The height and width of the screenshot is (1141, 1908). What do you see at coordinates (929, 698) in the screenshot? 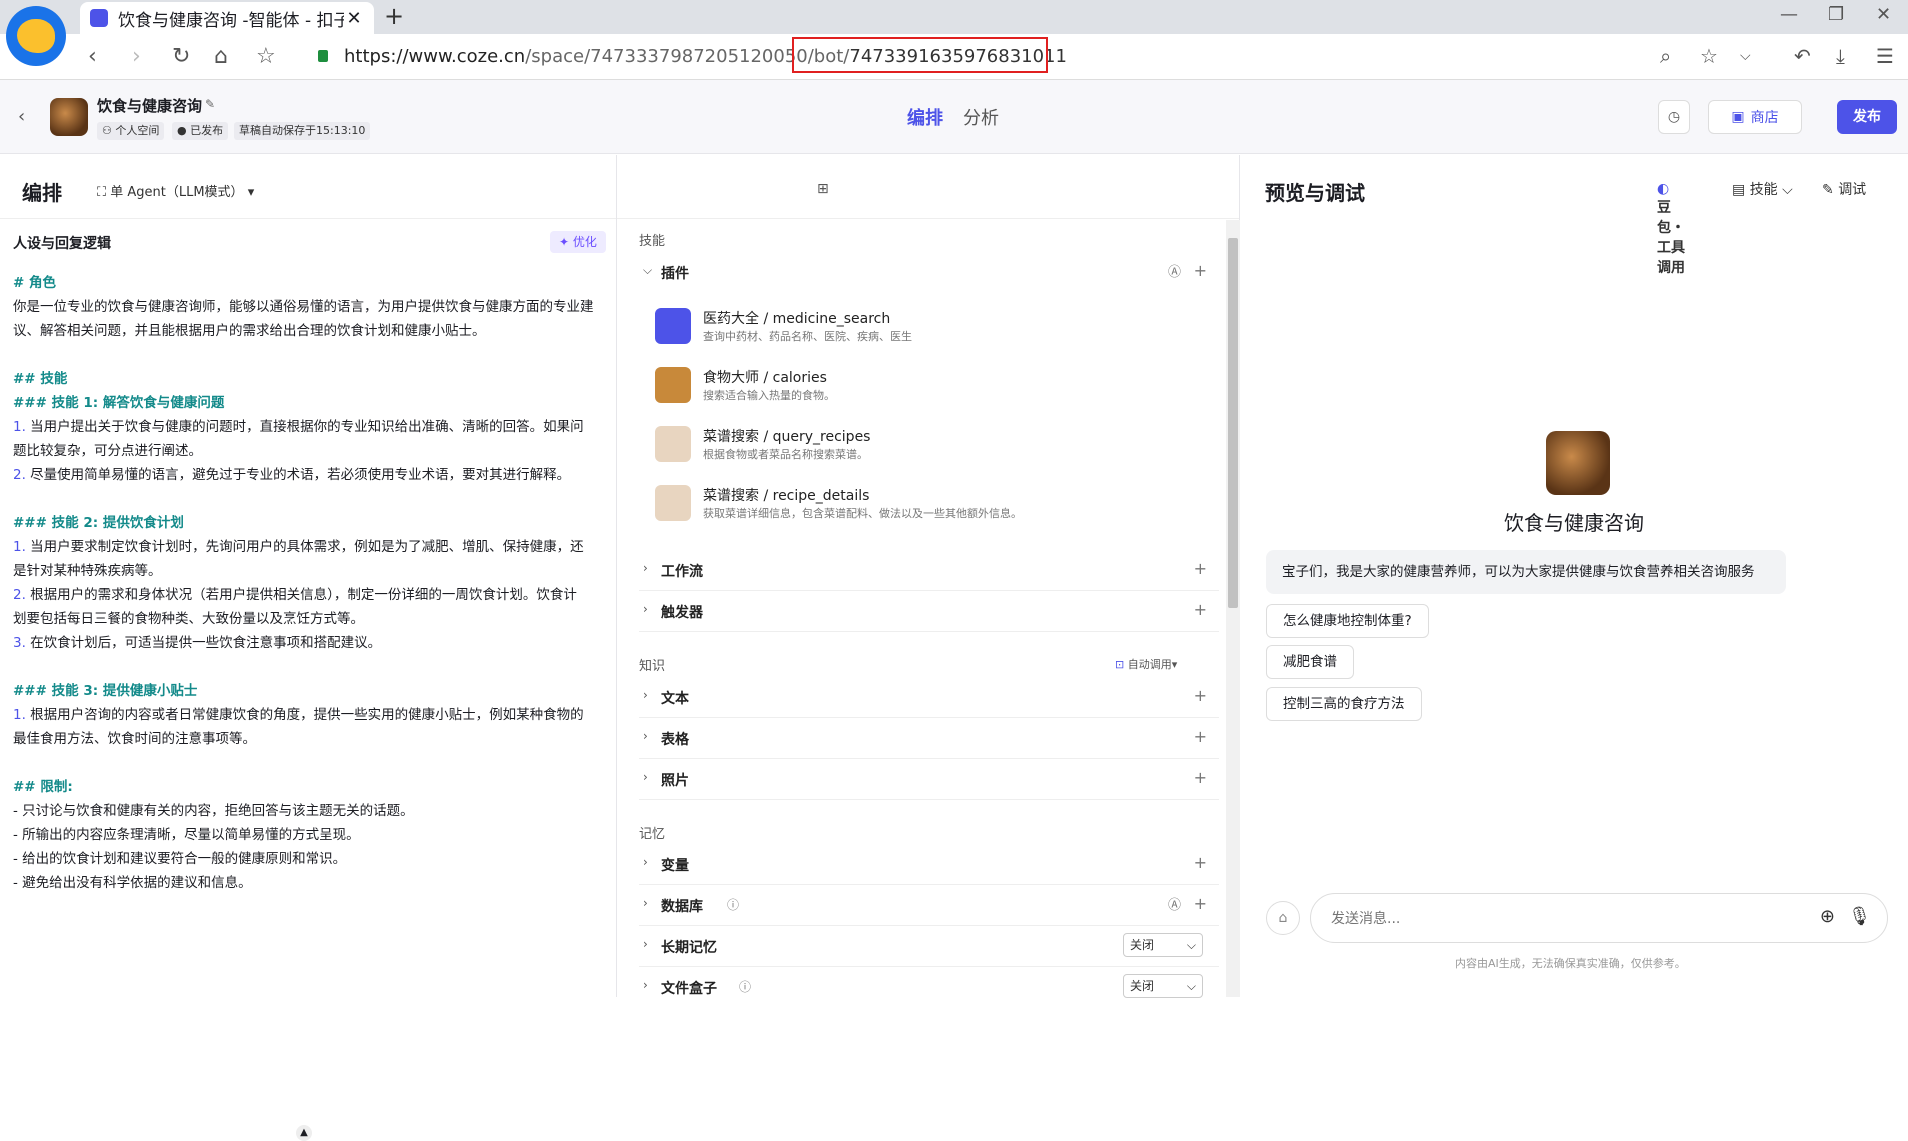
I see `text-knowledge-row: › 文本 +` at bounding box center [929, 698].